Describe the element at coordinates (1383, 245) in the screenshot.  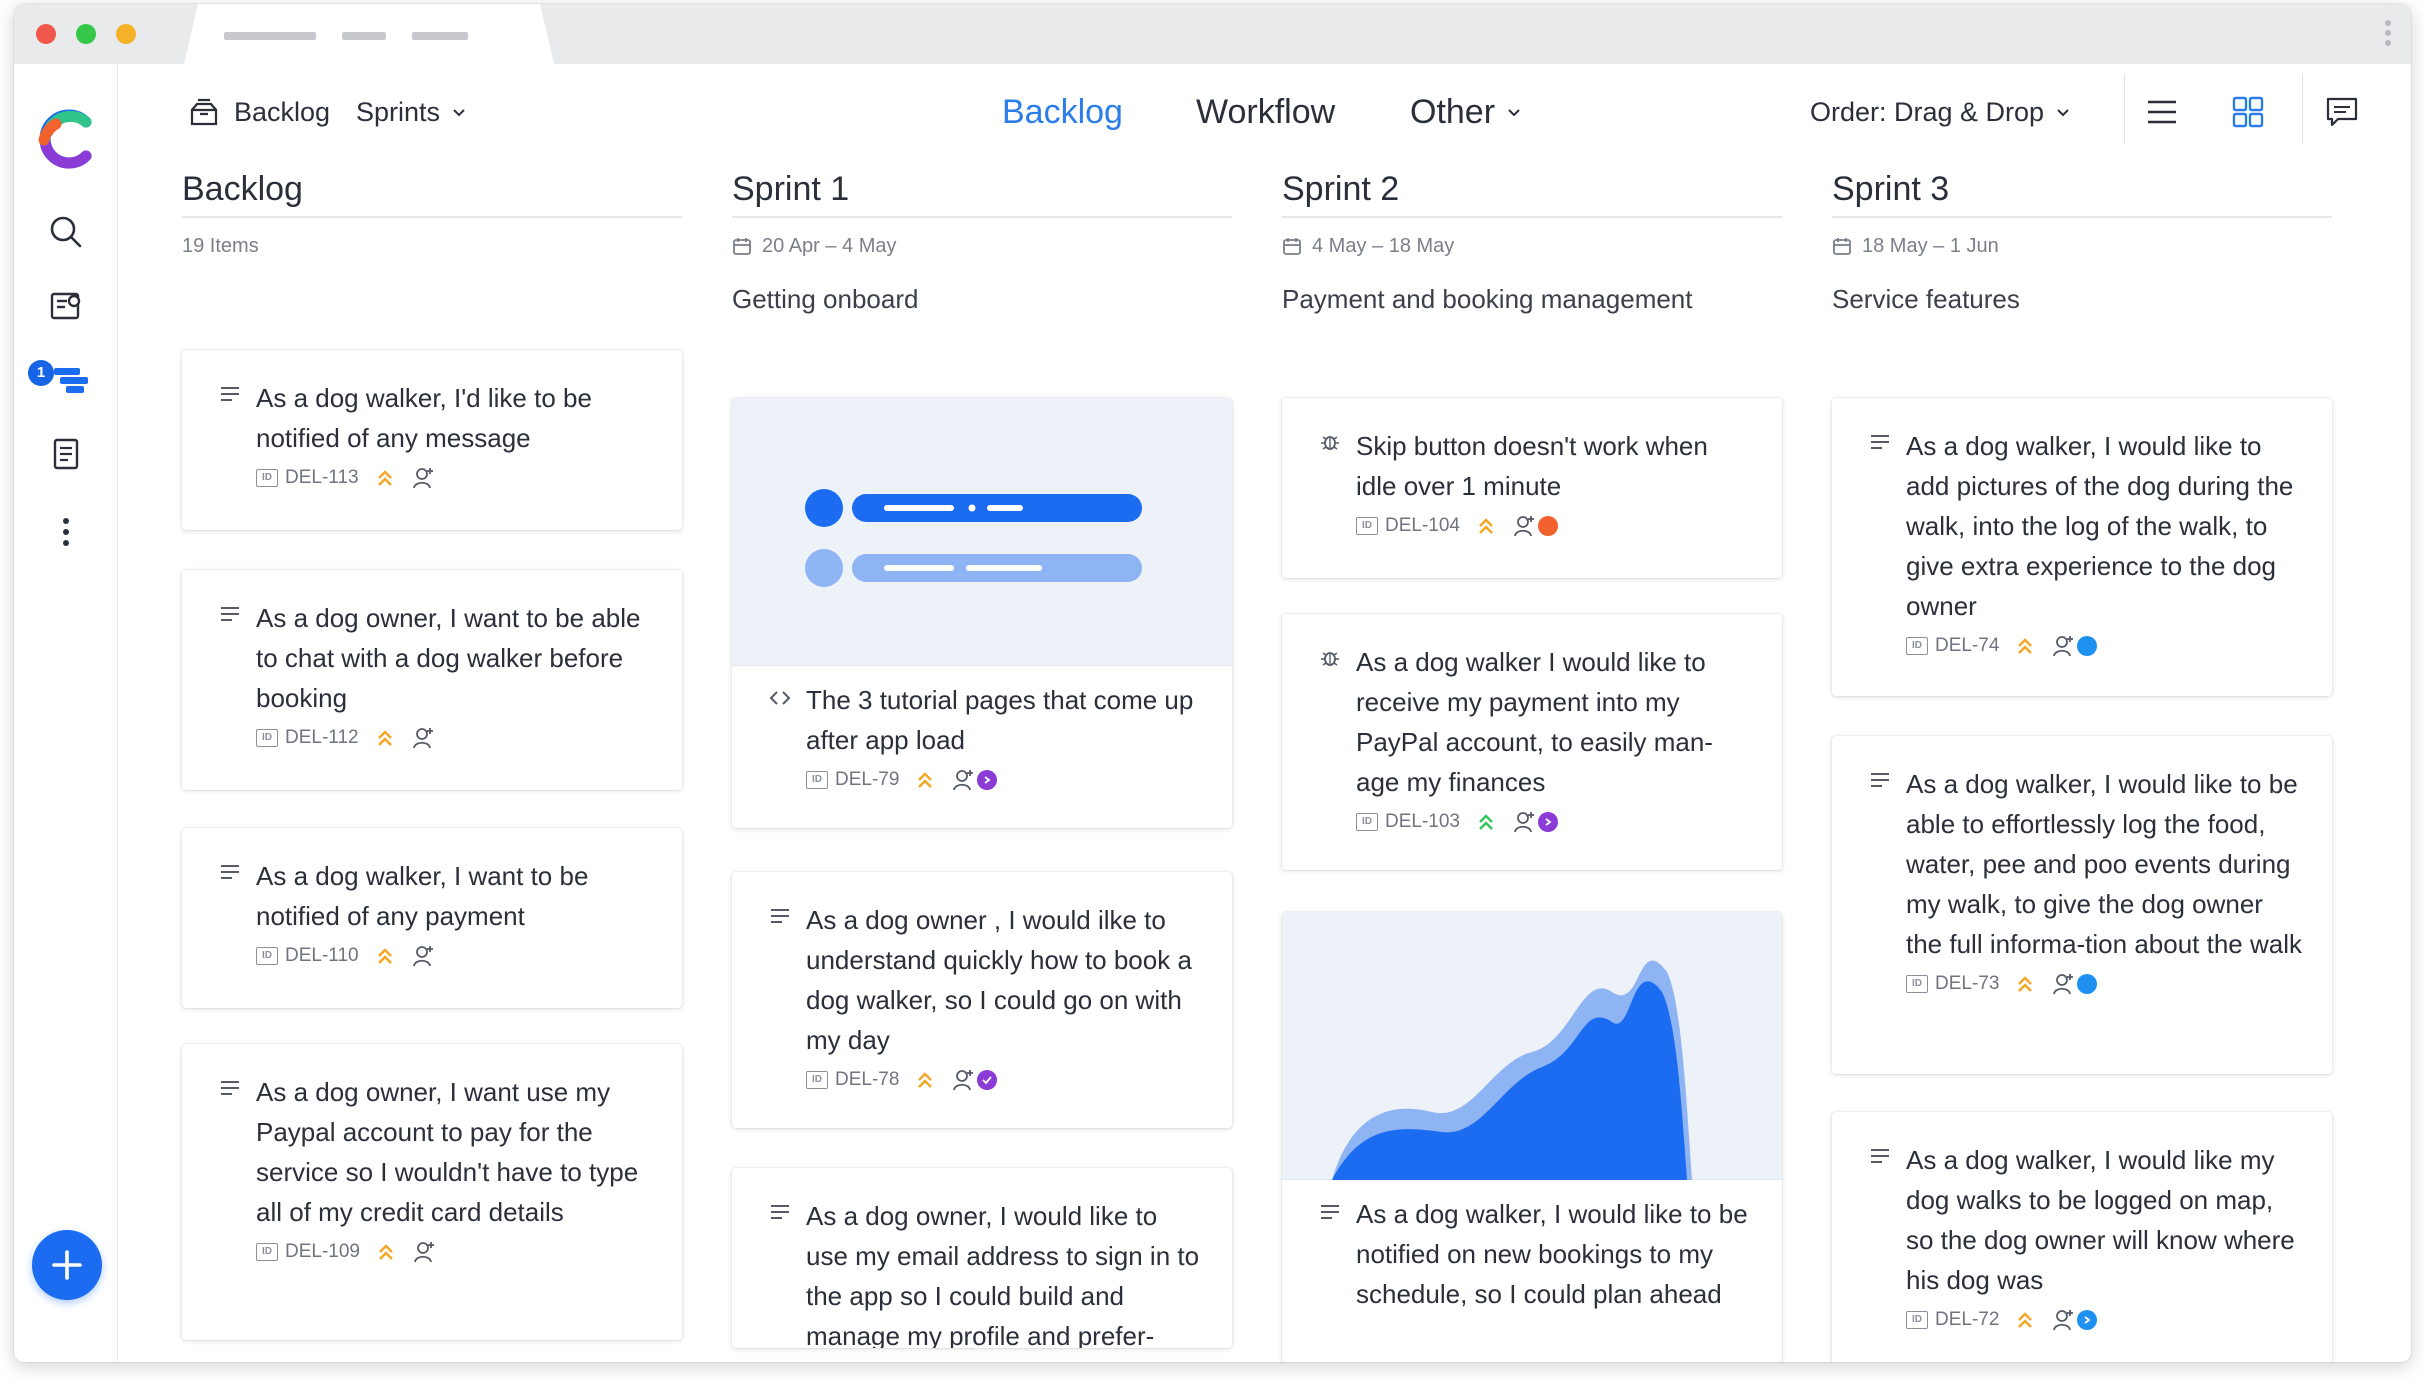
I see `sprint-date-range: 4 May – 18 May` at that location.